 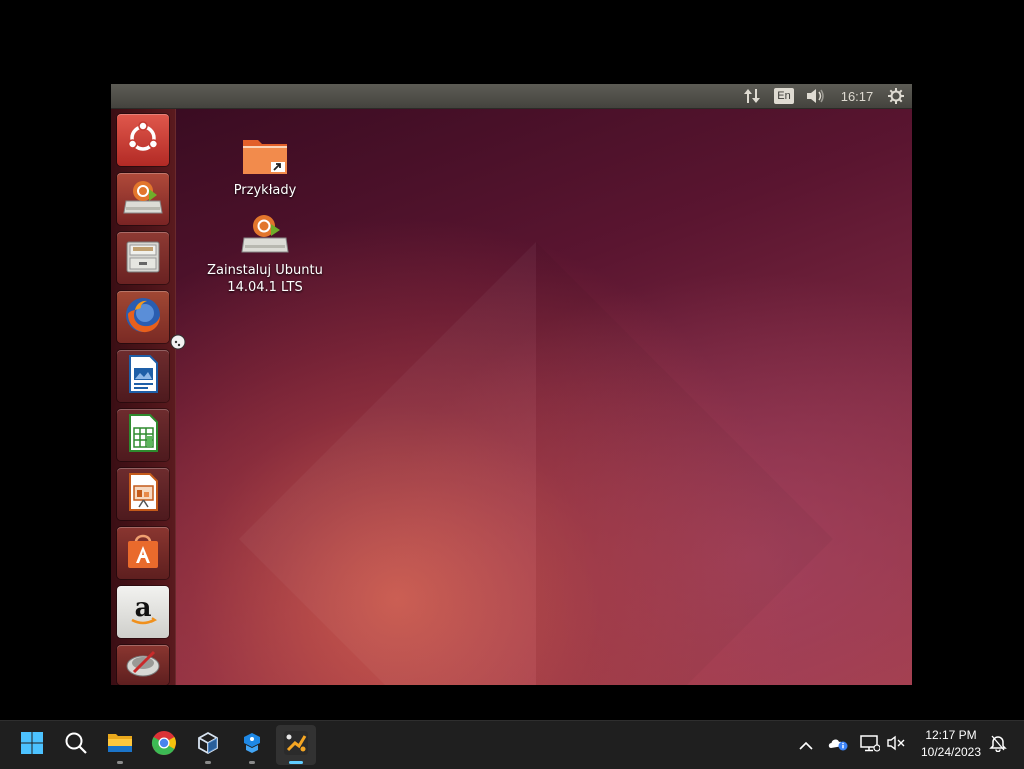 I want to click on taskbar-virtualbox, so click(x=208, y=745).